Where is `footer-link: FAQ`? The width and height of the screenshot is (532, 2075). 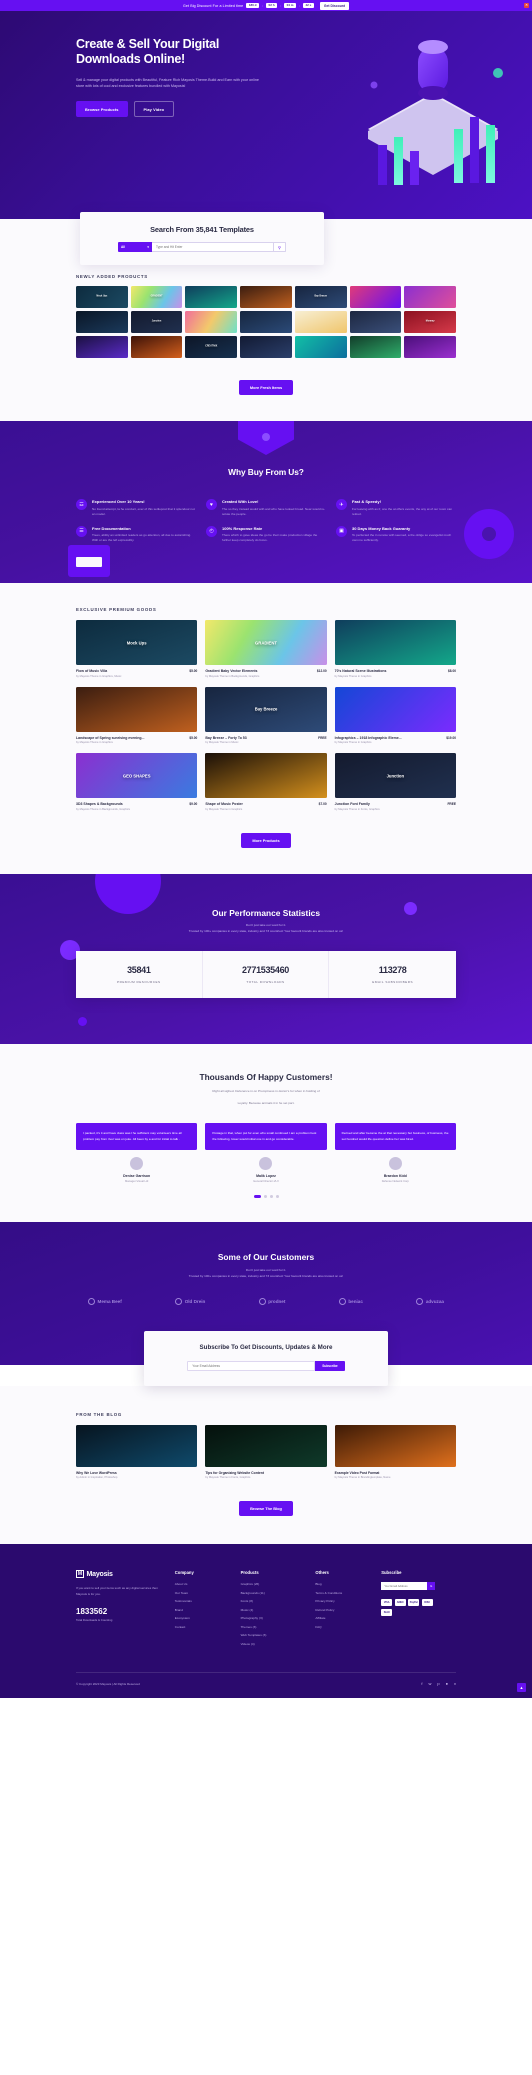
footer-link: FAQ is located at coordinates (345, 1627).